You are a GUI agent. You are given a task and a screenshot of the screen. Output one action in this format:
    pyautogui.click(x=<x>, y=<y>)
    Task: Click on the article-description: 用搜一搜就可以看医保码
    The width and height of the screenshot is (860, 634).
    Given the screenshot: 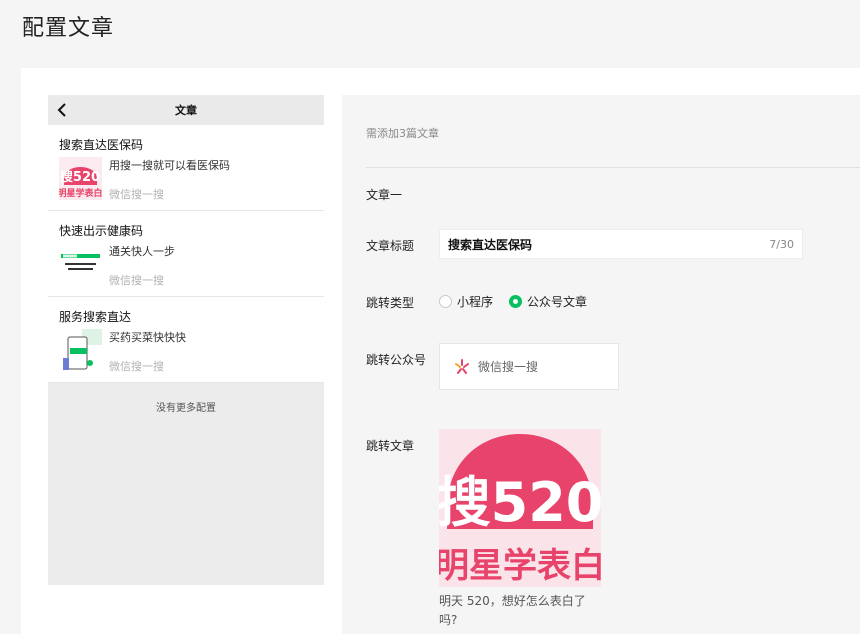 What is the action you would take?
    pyautogui.click(x=169, y=165)
    